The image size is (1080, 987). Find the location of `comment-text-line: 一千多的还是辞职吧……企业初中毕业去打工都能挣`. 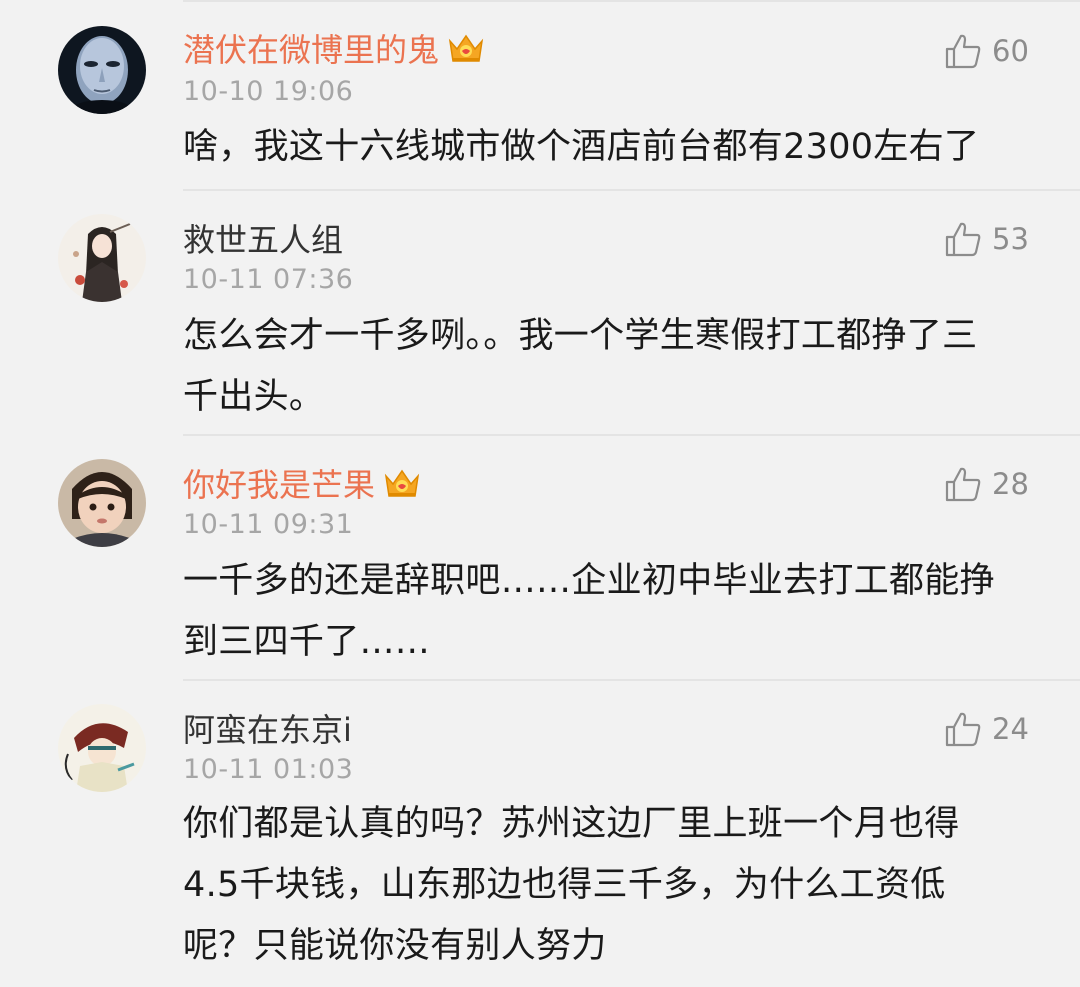

comment-text-line: 一千多的还是辞职吧……企业初中毕业去打工都能挣 is located at coordinates (589, 581).